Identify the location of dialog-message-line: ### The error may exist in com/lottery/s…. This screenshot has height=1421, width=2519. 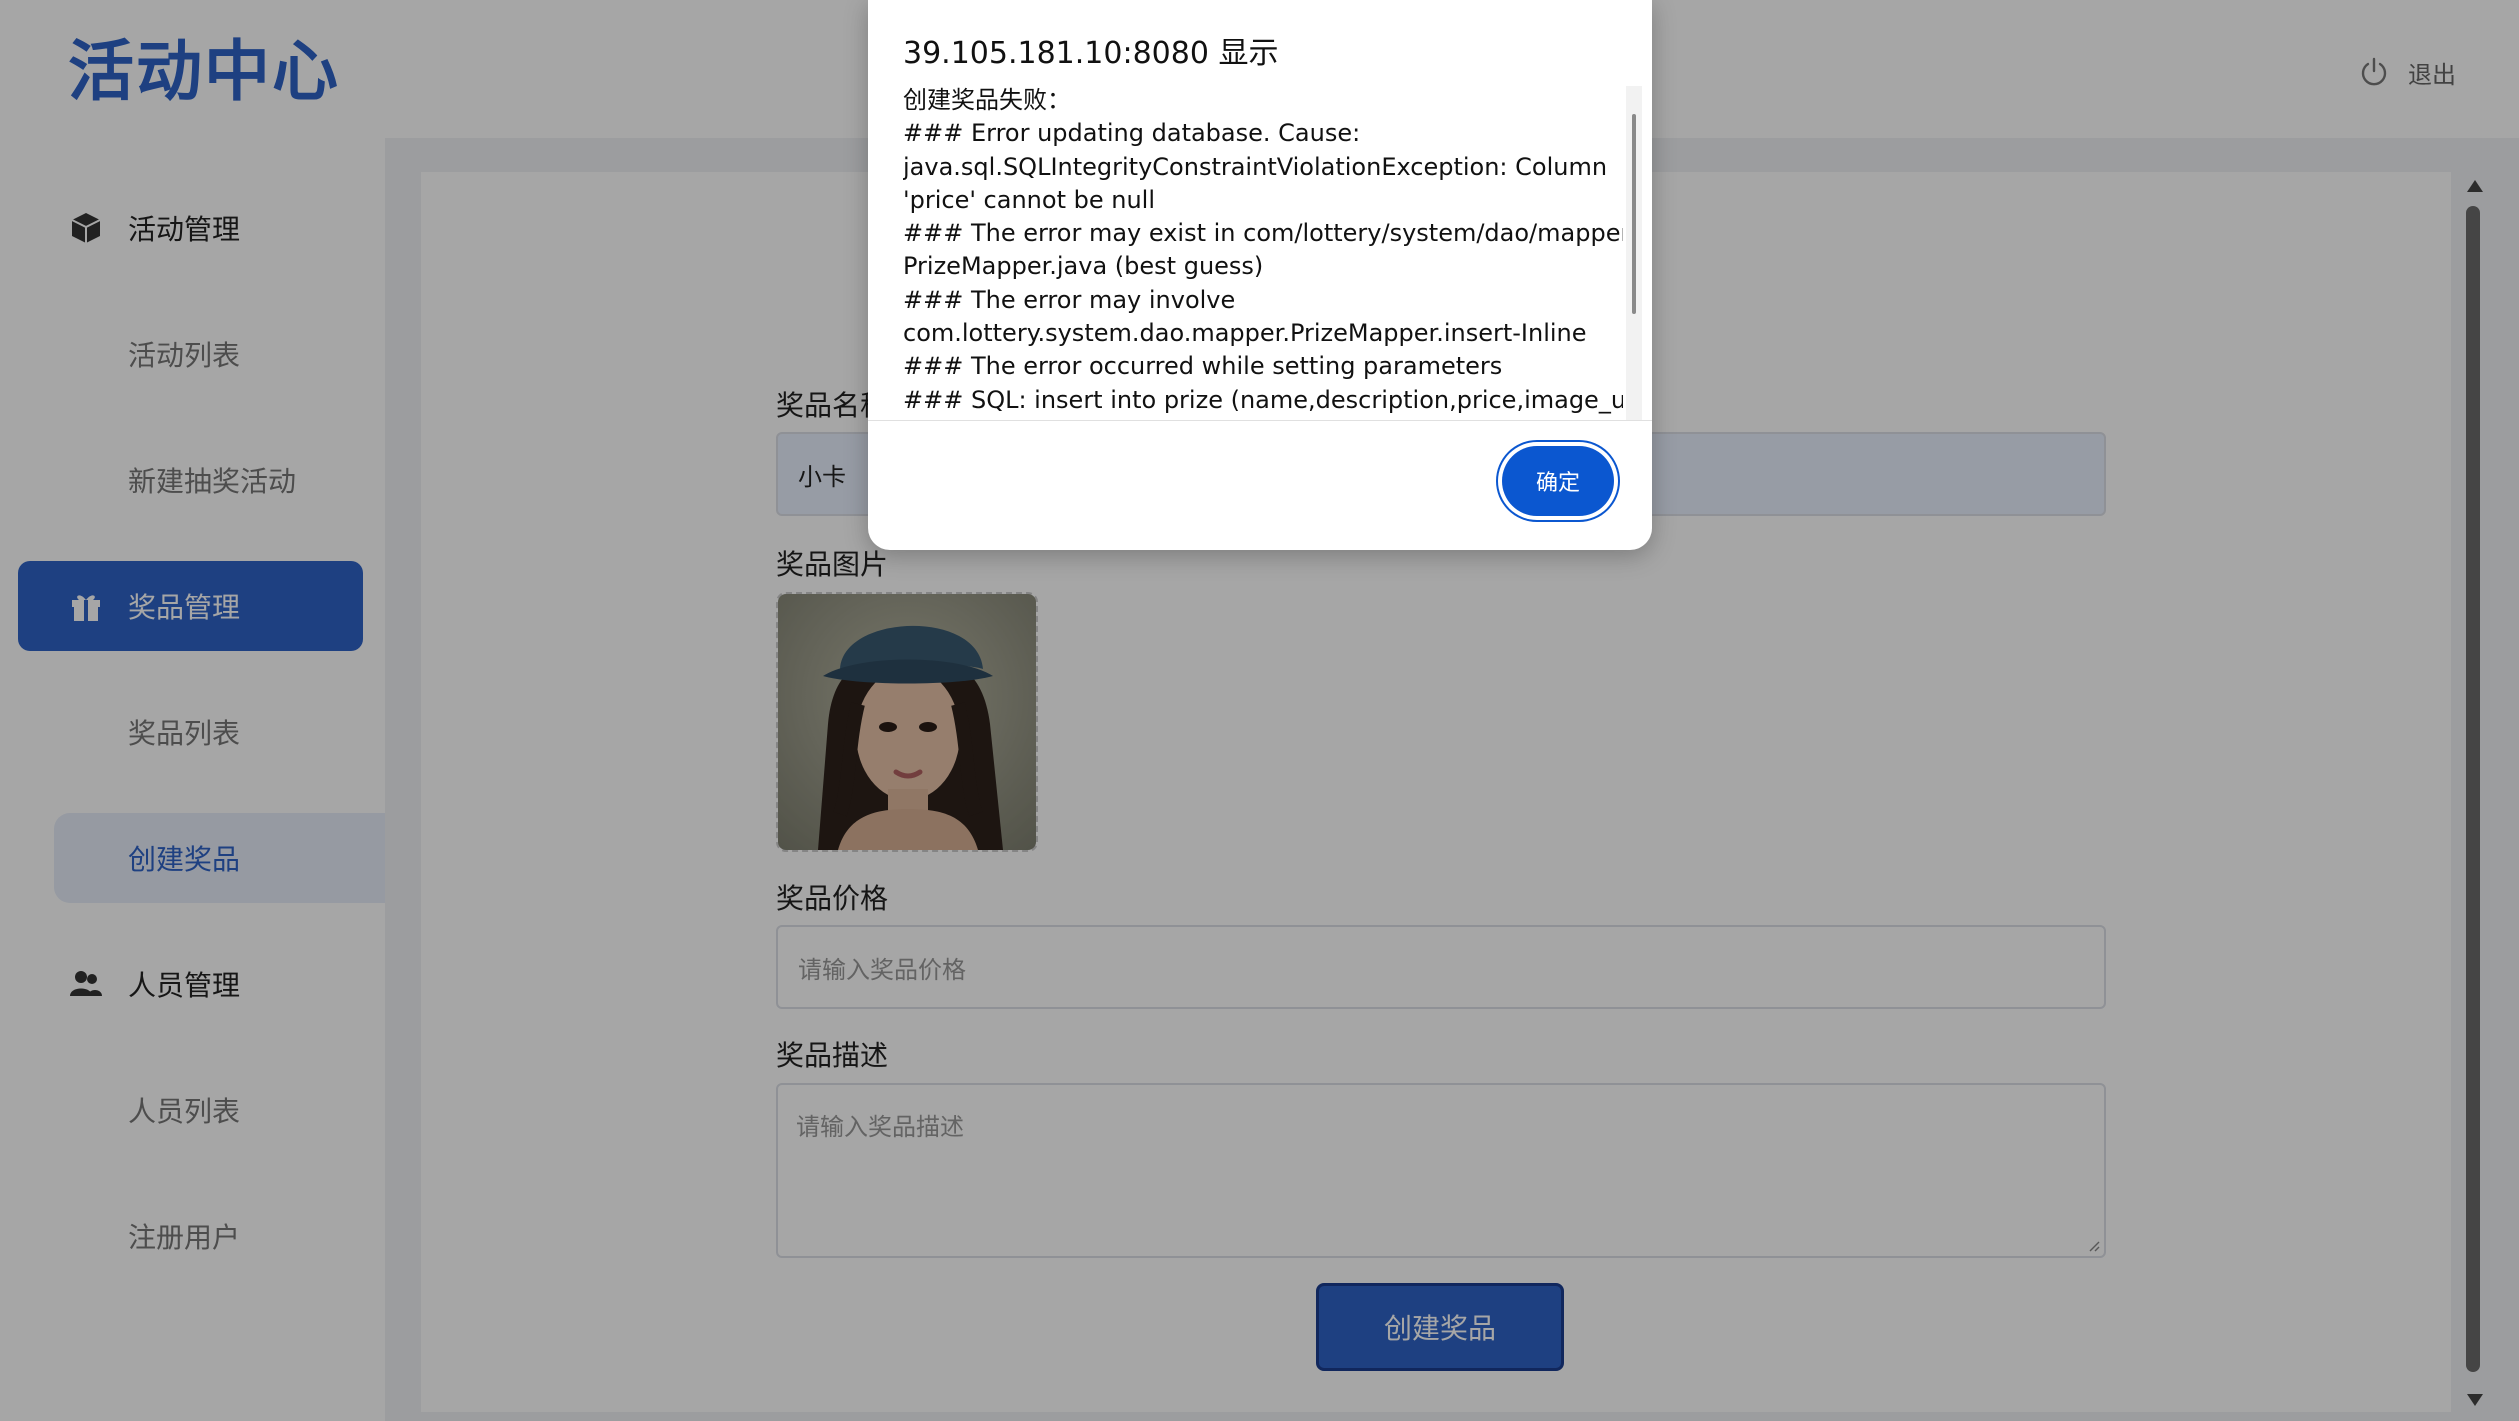
(1263, 233).